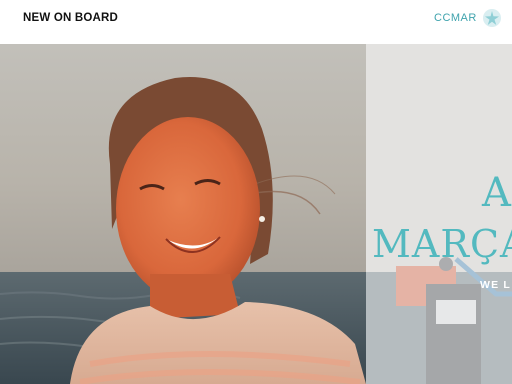 Image resolution: width=512 pixels, height=384 pixels. What do you see at coordinates (491, 18) in the screenshot?
I see `starfish-logo-icon` at bounding box center [491, 18].